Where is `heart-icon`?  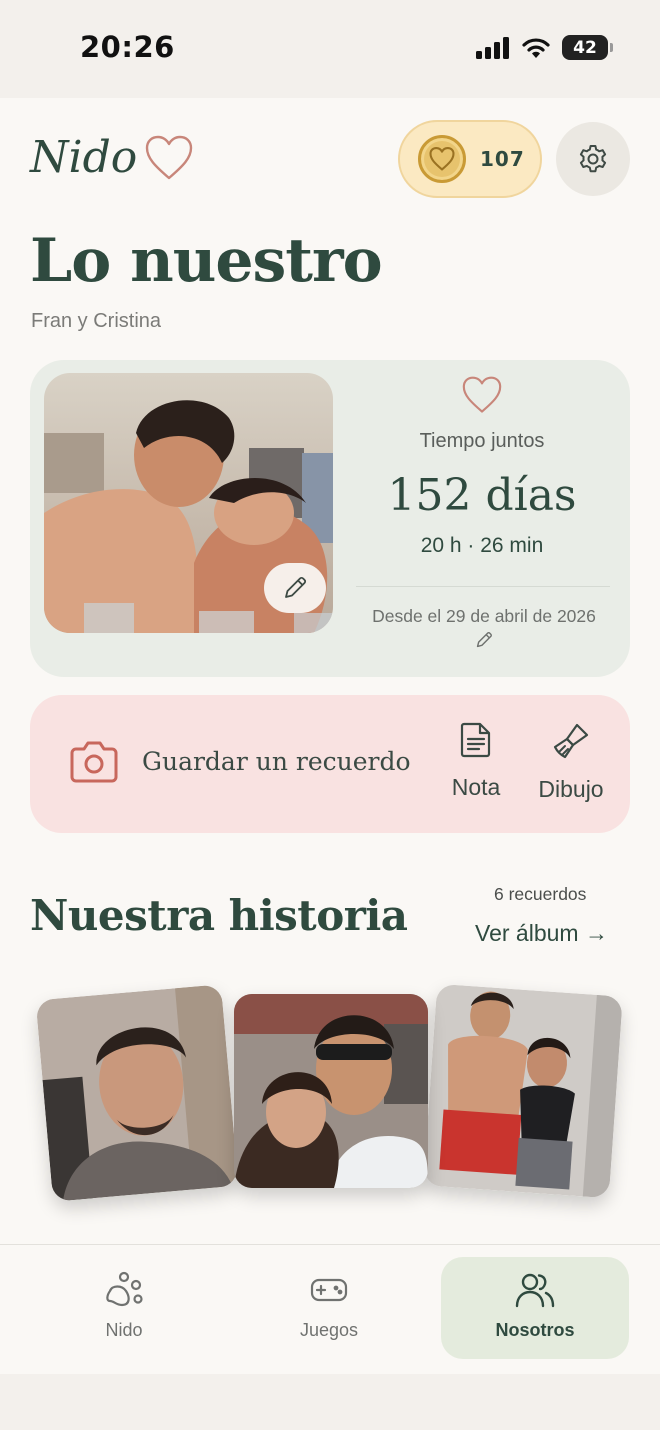
heart-icon is located at coordinates (169, 157).